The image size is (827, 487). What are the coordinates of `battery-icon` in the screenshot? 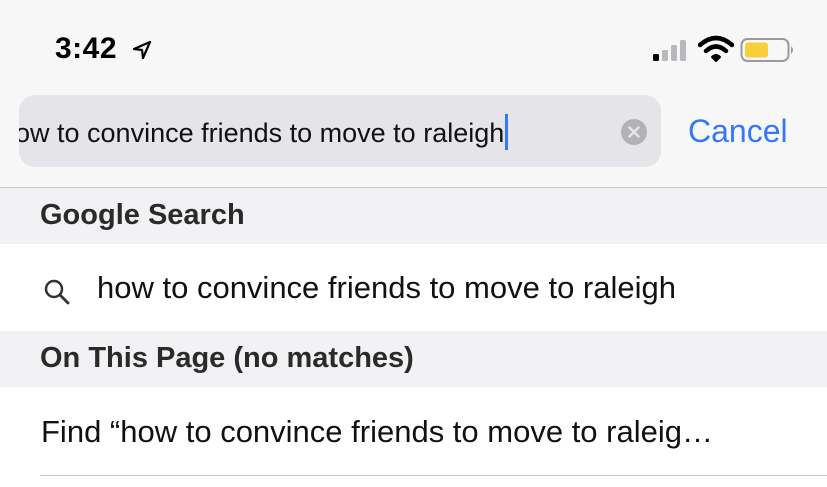 It's located at (766, 50).